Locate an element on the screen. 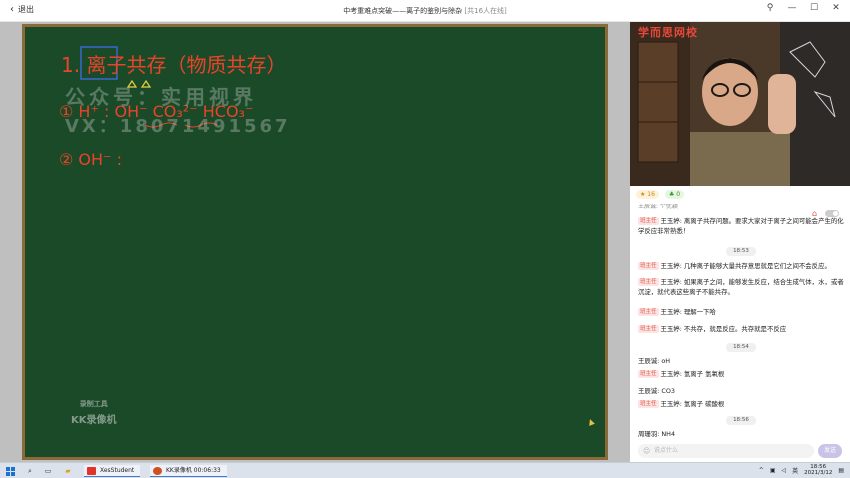 The height and width of the screenshot is (478, 850). timestamp: 18:54 is located at coordinates (741, 347).